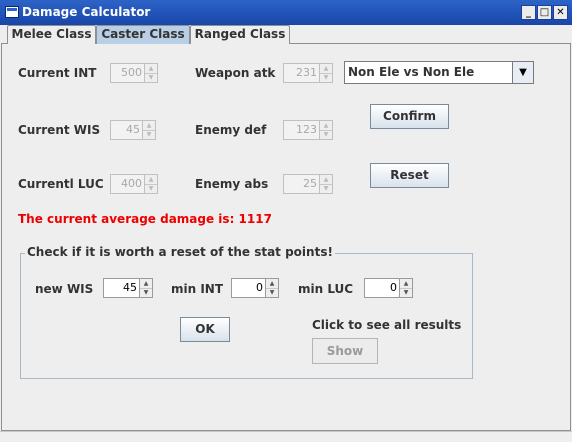 The width and height of the screenshot is (572, 442). I want to click on enemy-def-spinner: 123 ▲ ▼, so click(308, 130).